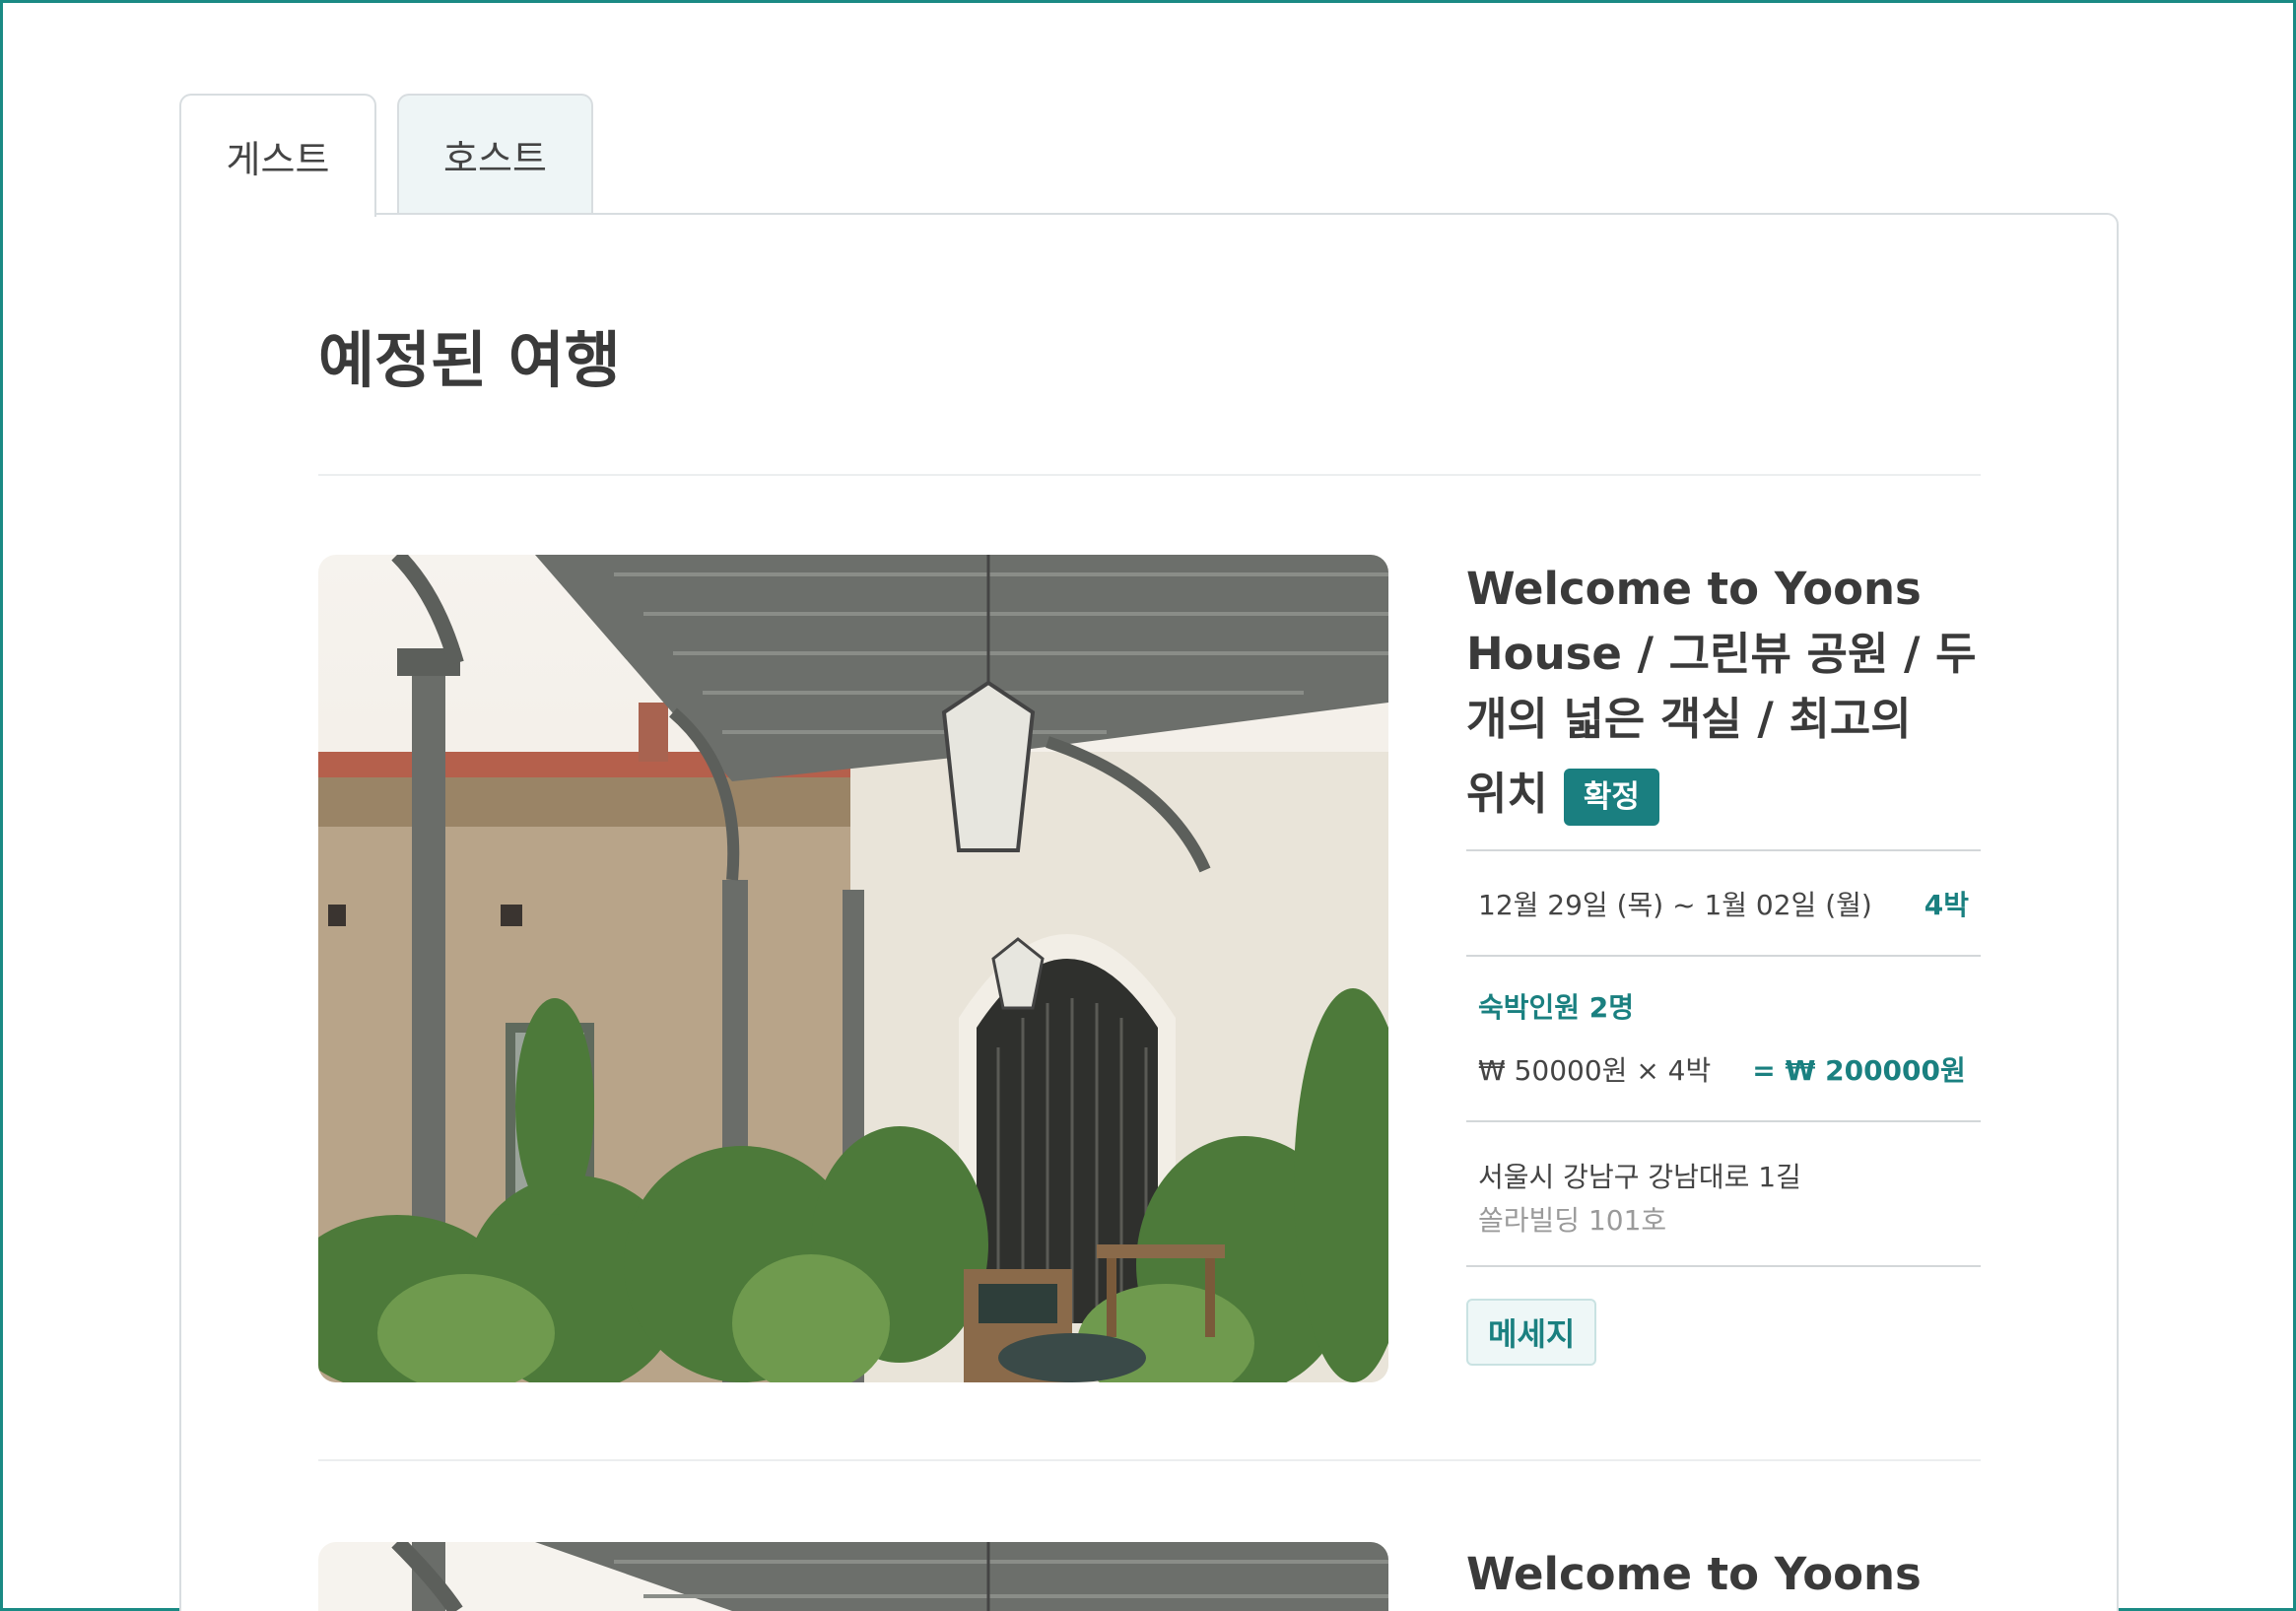 This screenshot has height=1611, width=2296. What do you see at coordinates (1723, 1266) in the screenshot?
I see `divider` at bounding box center [1723, 1266].